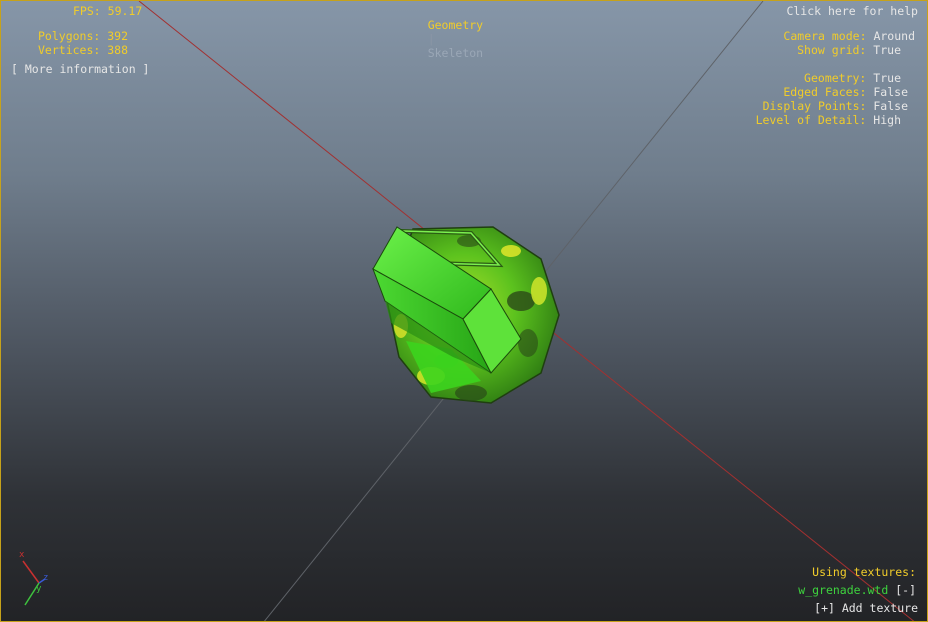 The width and height of the screenshot is (928, 622). Describe the element at coordinates (866, 608) in the screenshot. I see `add-texture-button: [+] Add texture` at that location.